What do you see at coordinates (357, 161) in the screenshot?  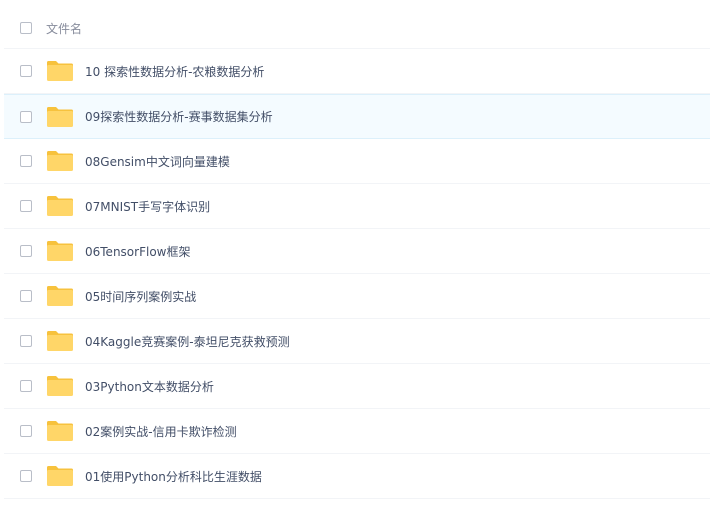 I see `file-row: 08Gensim中文词向量建模` at bounding box center [357, 161].